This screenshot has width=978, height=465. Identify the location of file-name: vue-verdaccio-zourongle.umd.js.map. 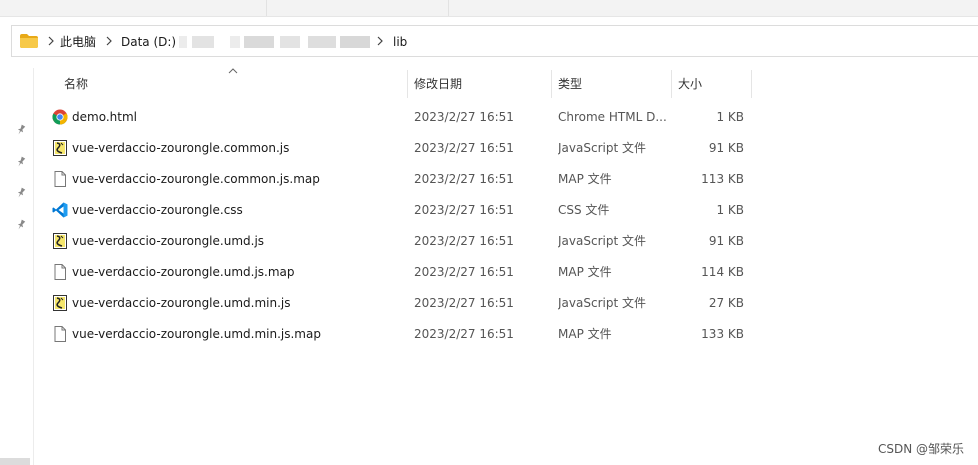
(183, 272).